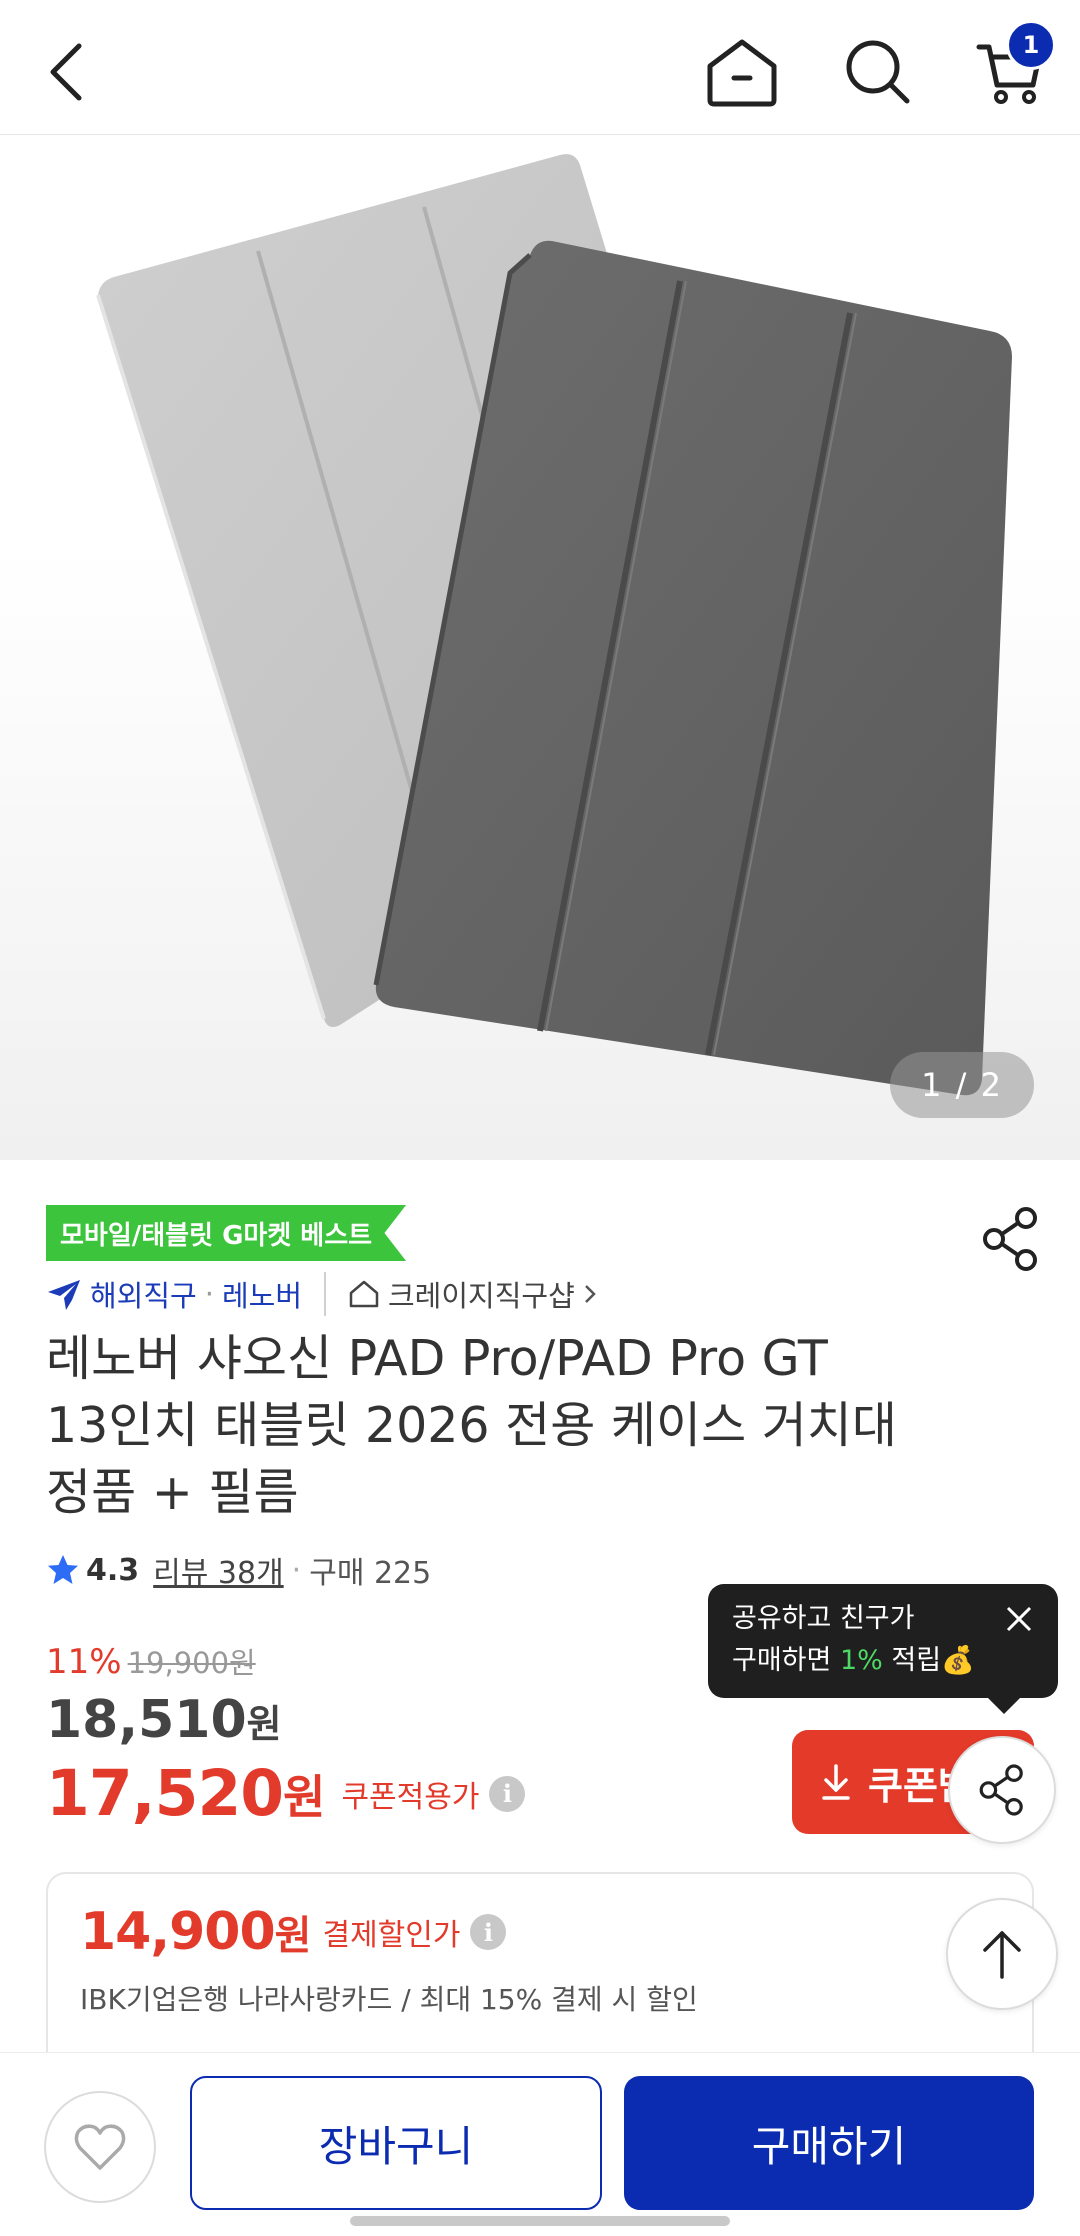  I want to click on product-title-line: 레노버 샤오신 PAD Pro/PAD Pro GT, so click(437, 1358).